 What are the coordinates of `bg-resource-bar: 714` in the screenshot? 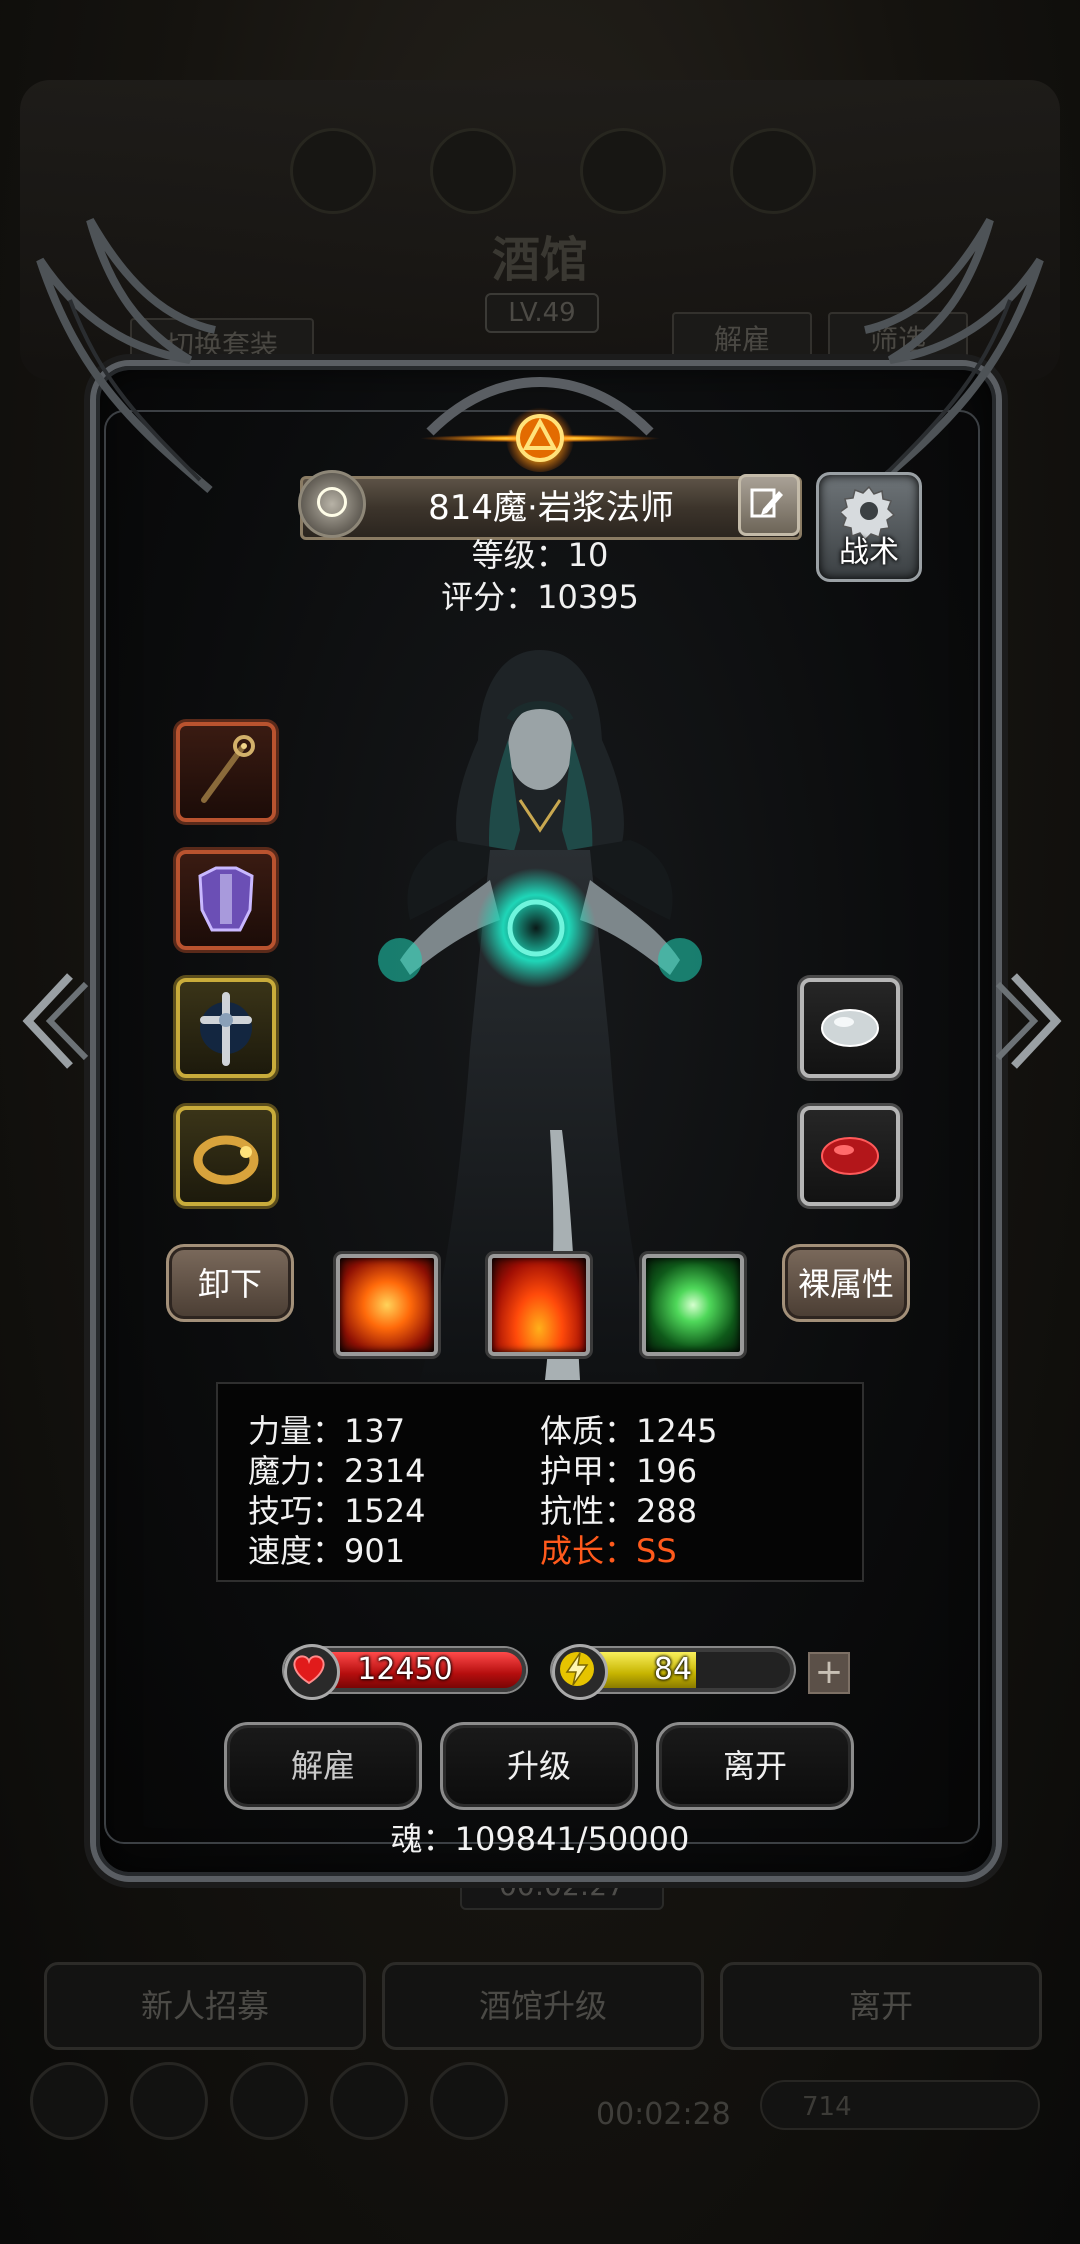 It's located at (900, 2105).